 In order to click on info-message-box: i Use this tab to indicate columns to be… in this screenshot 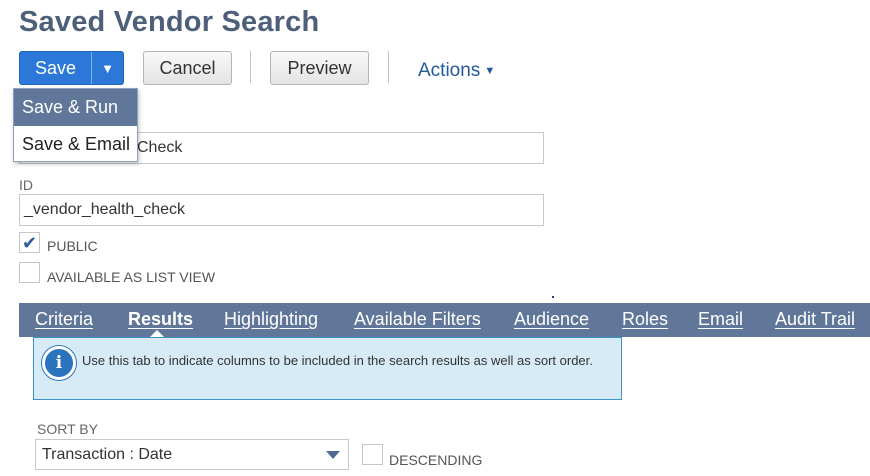, I will do `click(327, 368)`.